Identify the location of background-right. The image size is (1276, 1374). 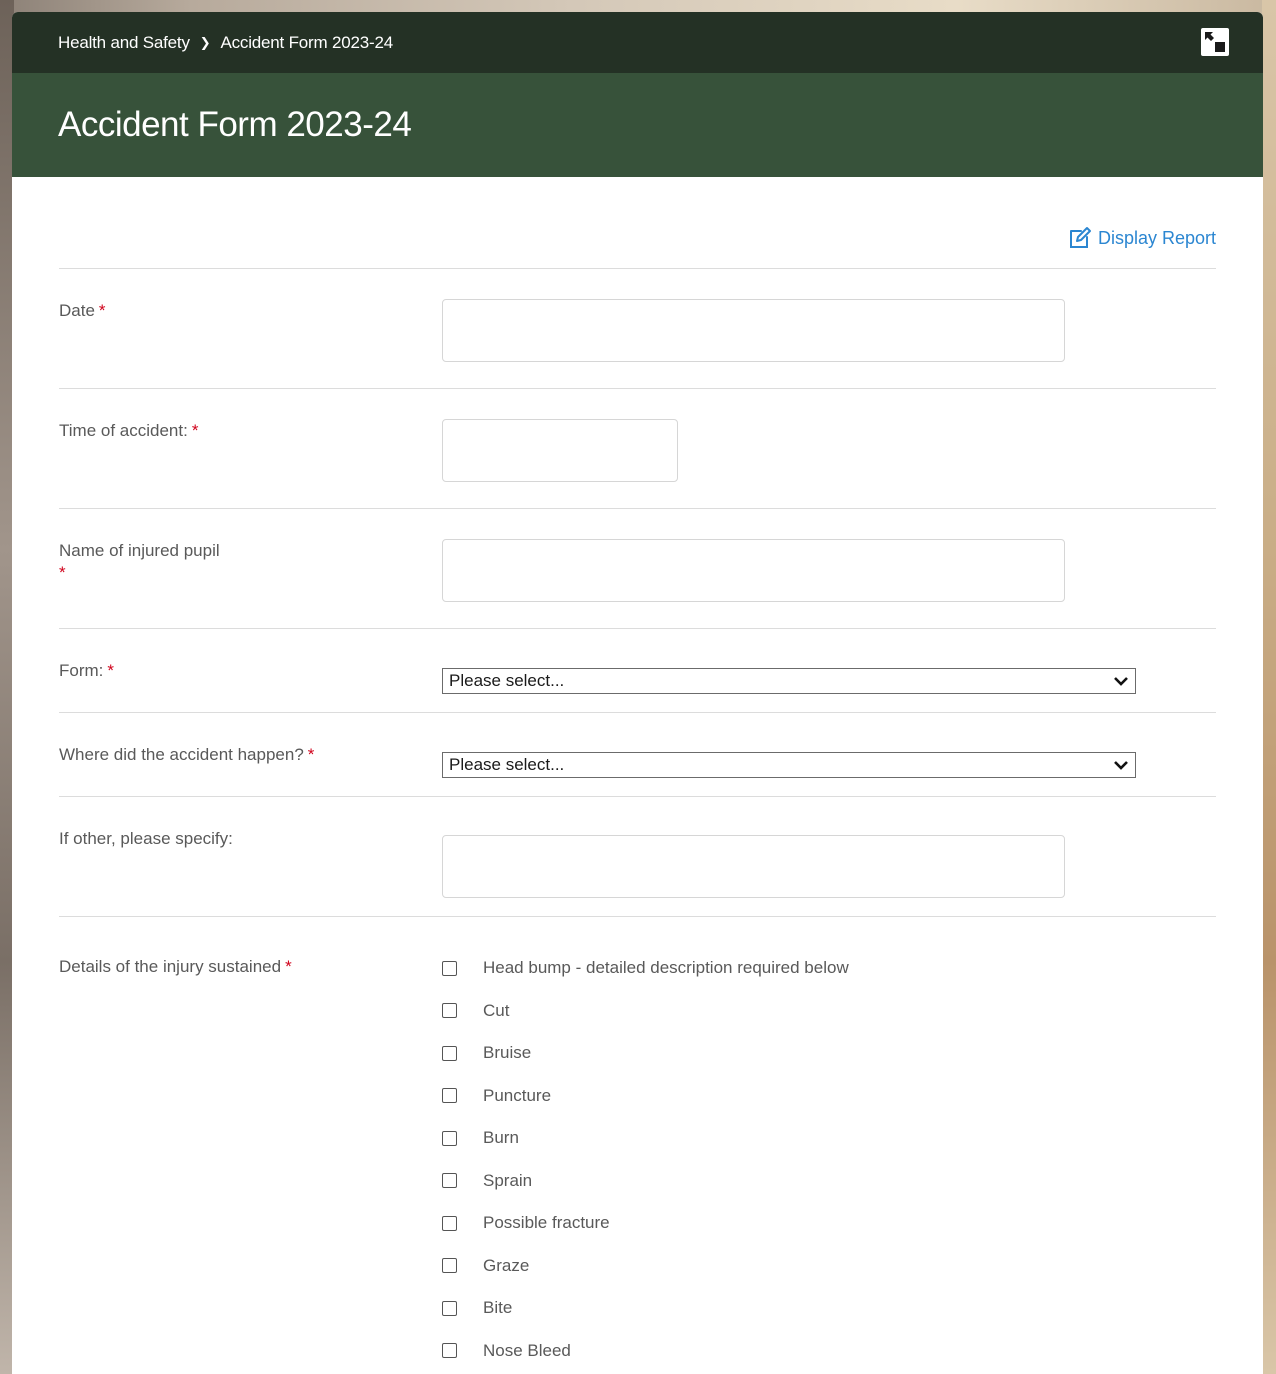
(1269, 687).